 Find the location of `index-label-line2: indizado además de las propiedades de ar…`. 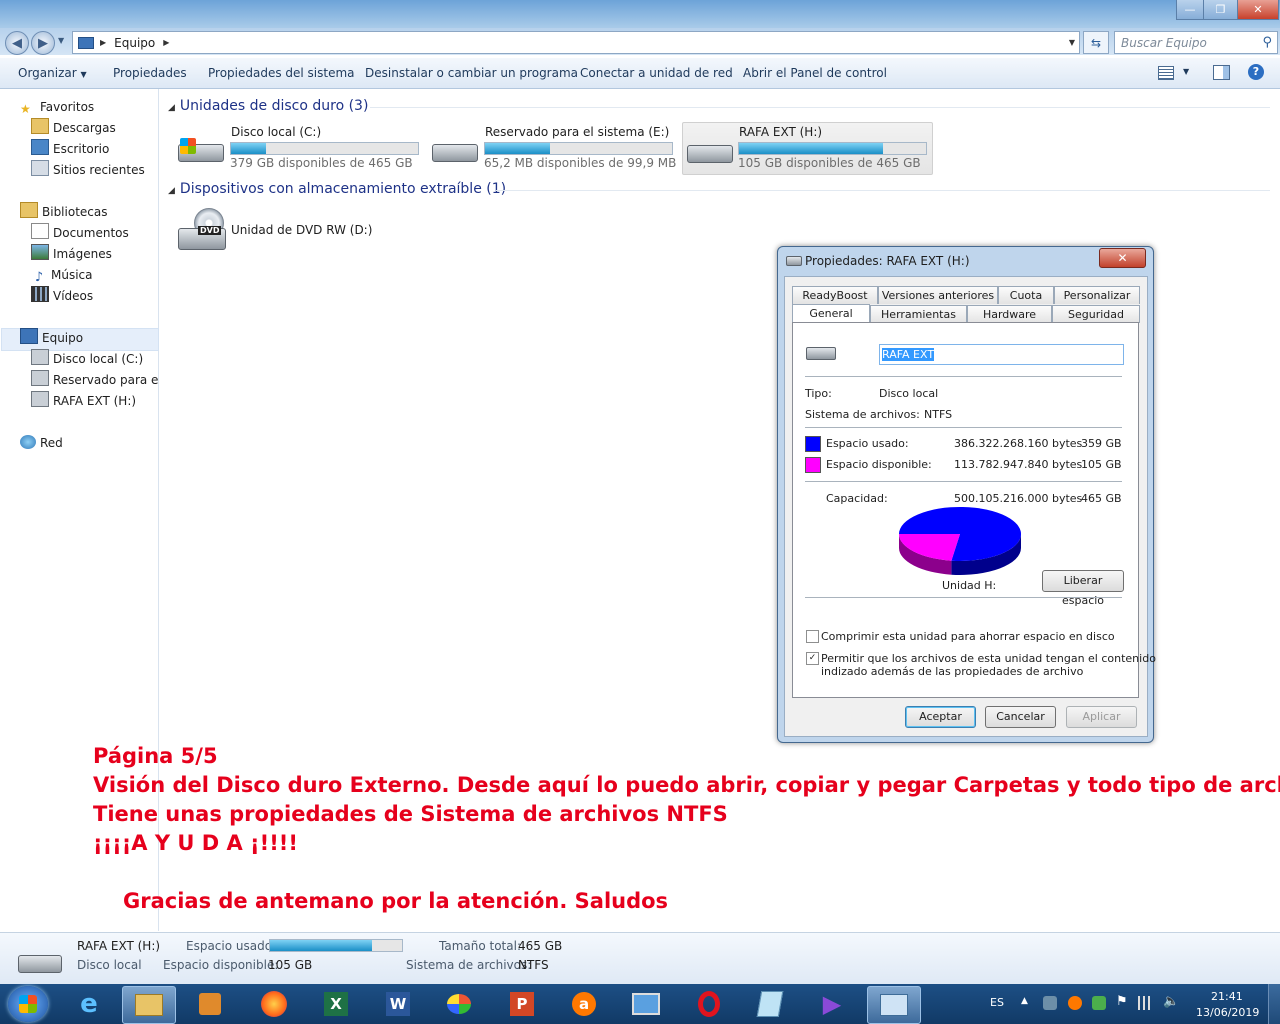

index-label-line2: indizado además de las propiedades de ar… is located at coordinates (952, 671).